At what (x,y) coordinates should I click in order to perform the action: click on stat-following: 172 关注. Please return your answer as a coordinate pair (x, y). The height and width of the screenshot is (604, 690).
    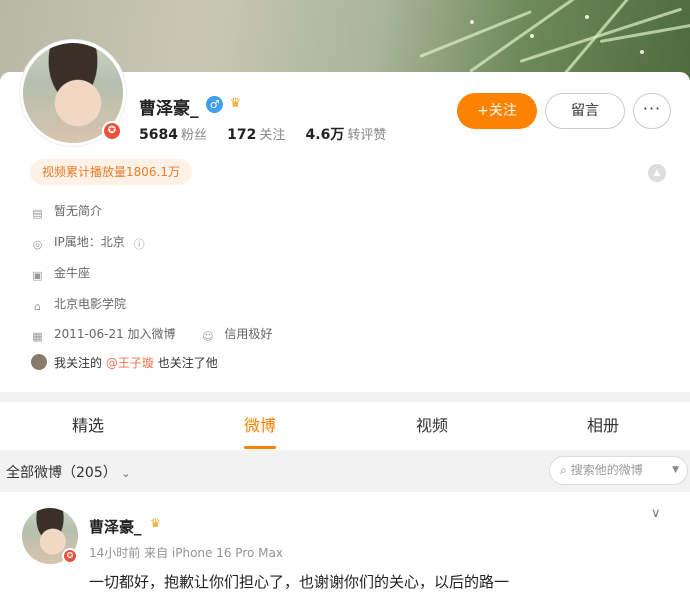
    Looking at the image, I should click on (256, 135).